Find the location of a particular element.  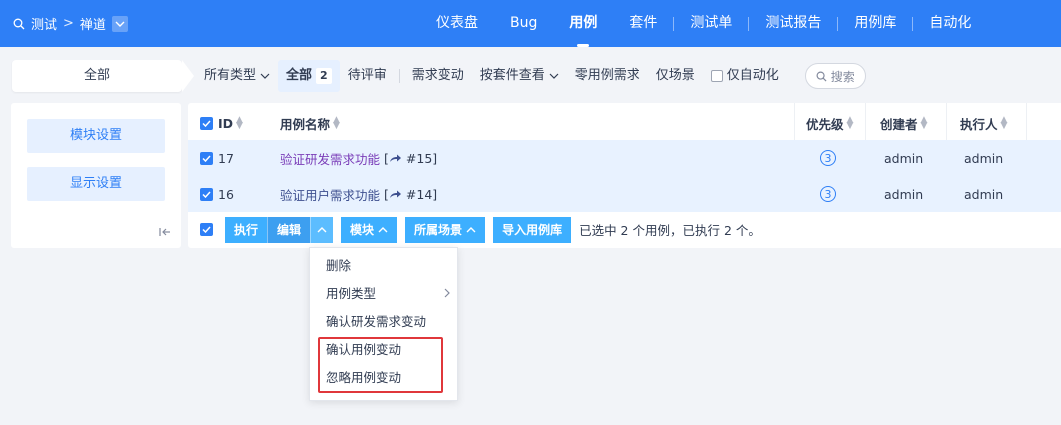

nav-bug: Bug is located at coordinates (523, 23).